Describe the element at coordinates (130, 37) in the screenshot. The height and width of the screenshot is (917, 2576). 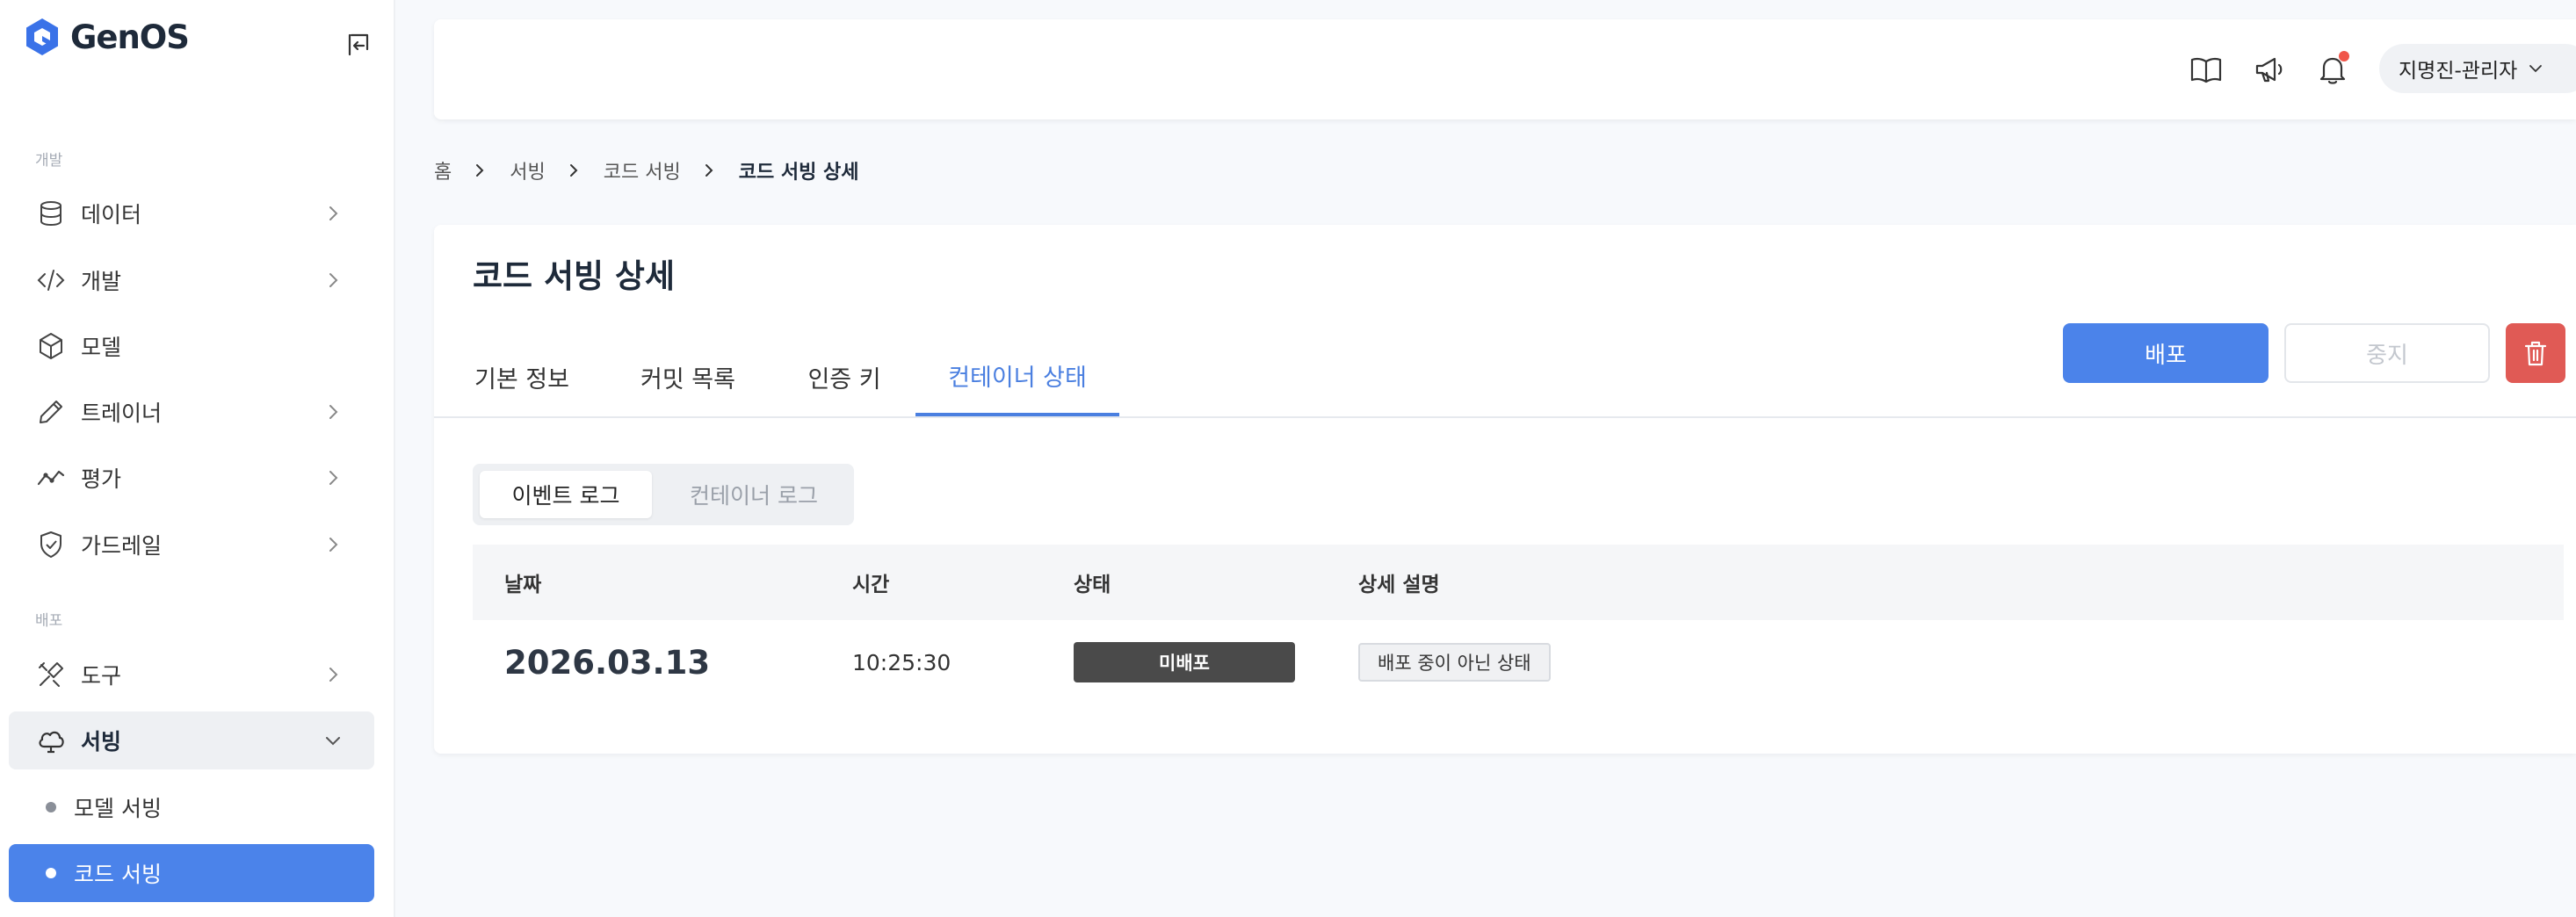
I see `app-name: GenOS` at that location.